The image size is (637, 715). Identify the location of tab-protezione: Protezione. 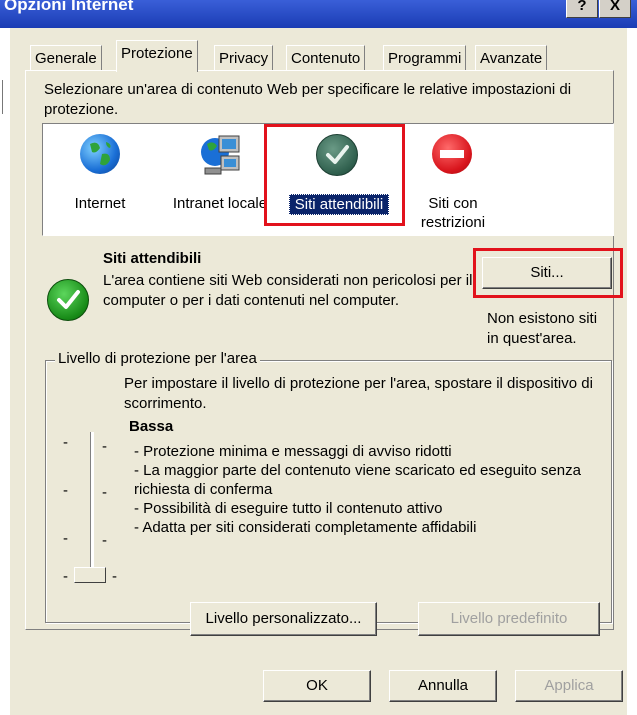
(157, 56).